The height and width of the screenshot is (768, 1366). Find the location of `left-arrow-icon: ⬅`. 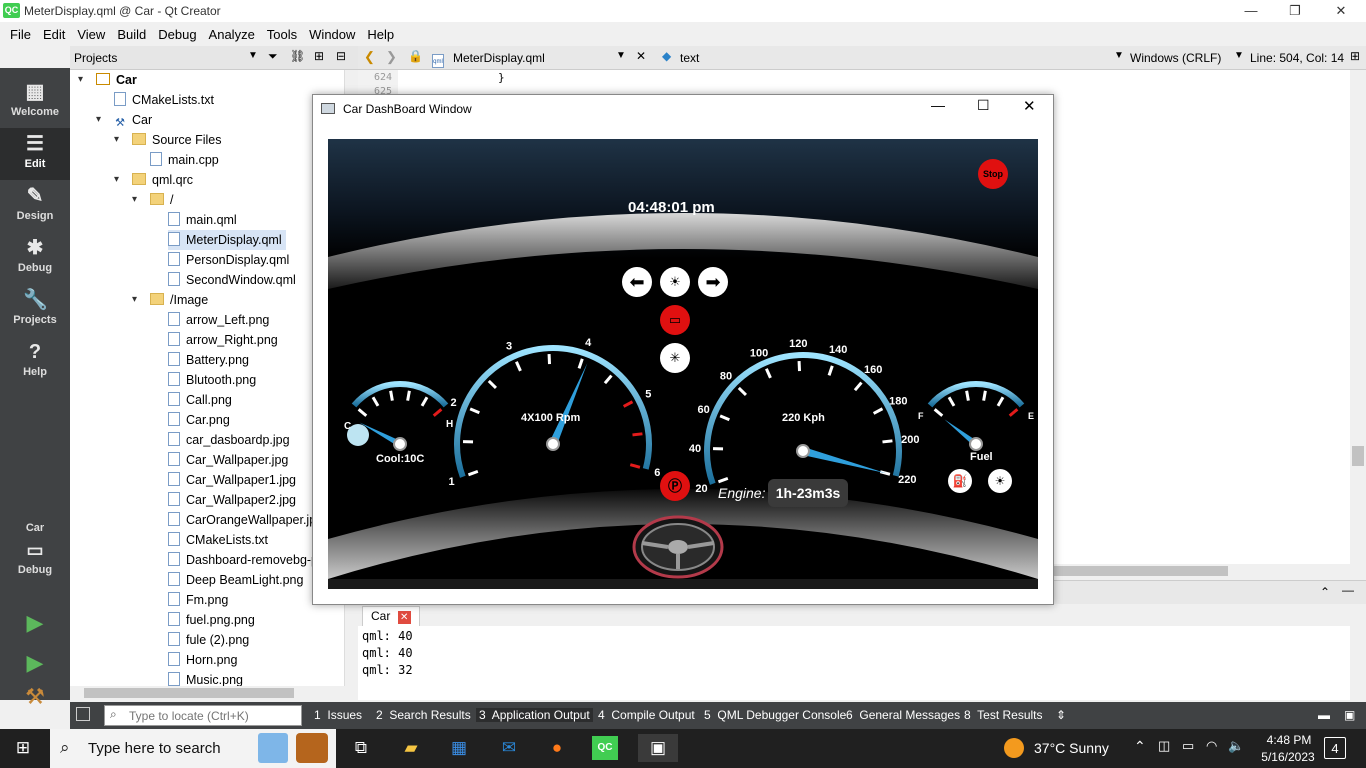

left-arrow-icon: ⬅ is located at coordinates (637, 282).